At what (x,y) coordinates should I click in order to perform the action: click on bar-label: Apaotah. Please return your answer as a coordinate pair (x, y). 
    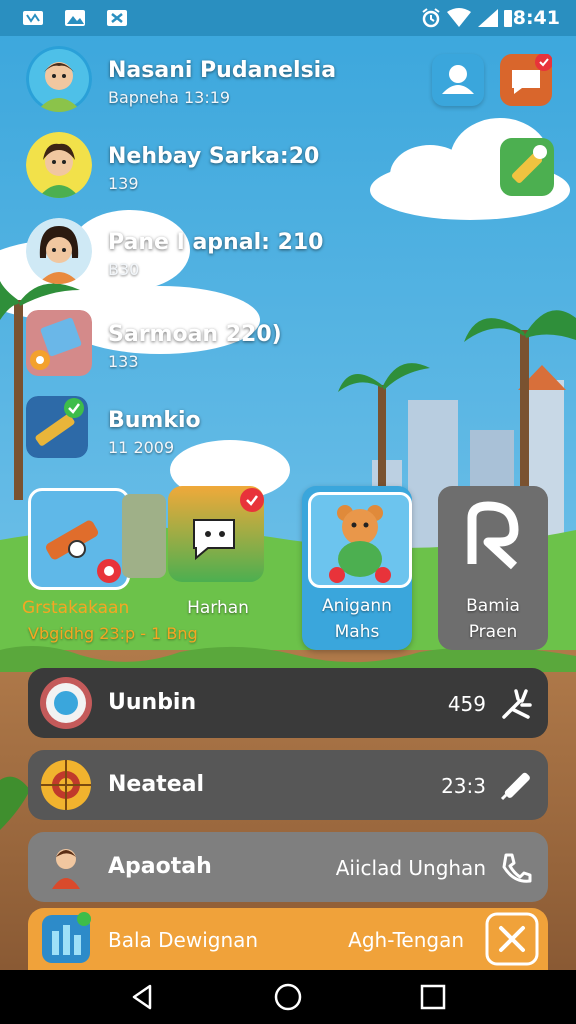
    Looking at the image, I should click on (160, 866).